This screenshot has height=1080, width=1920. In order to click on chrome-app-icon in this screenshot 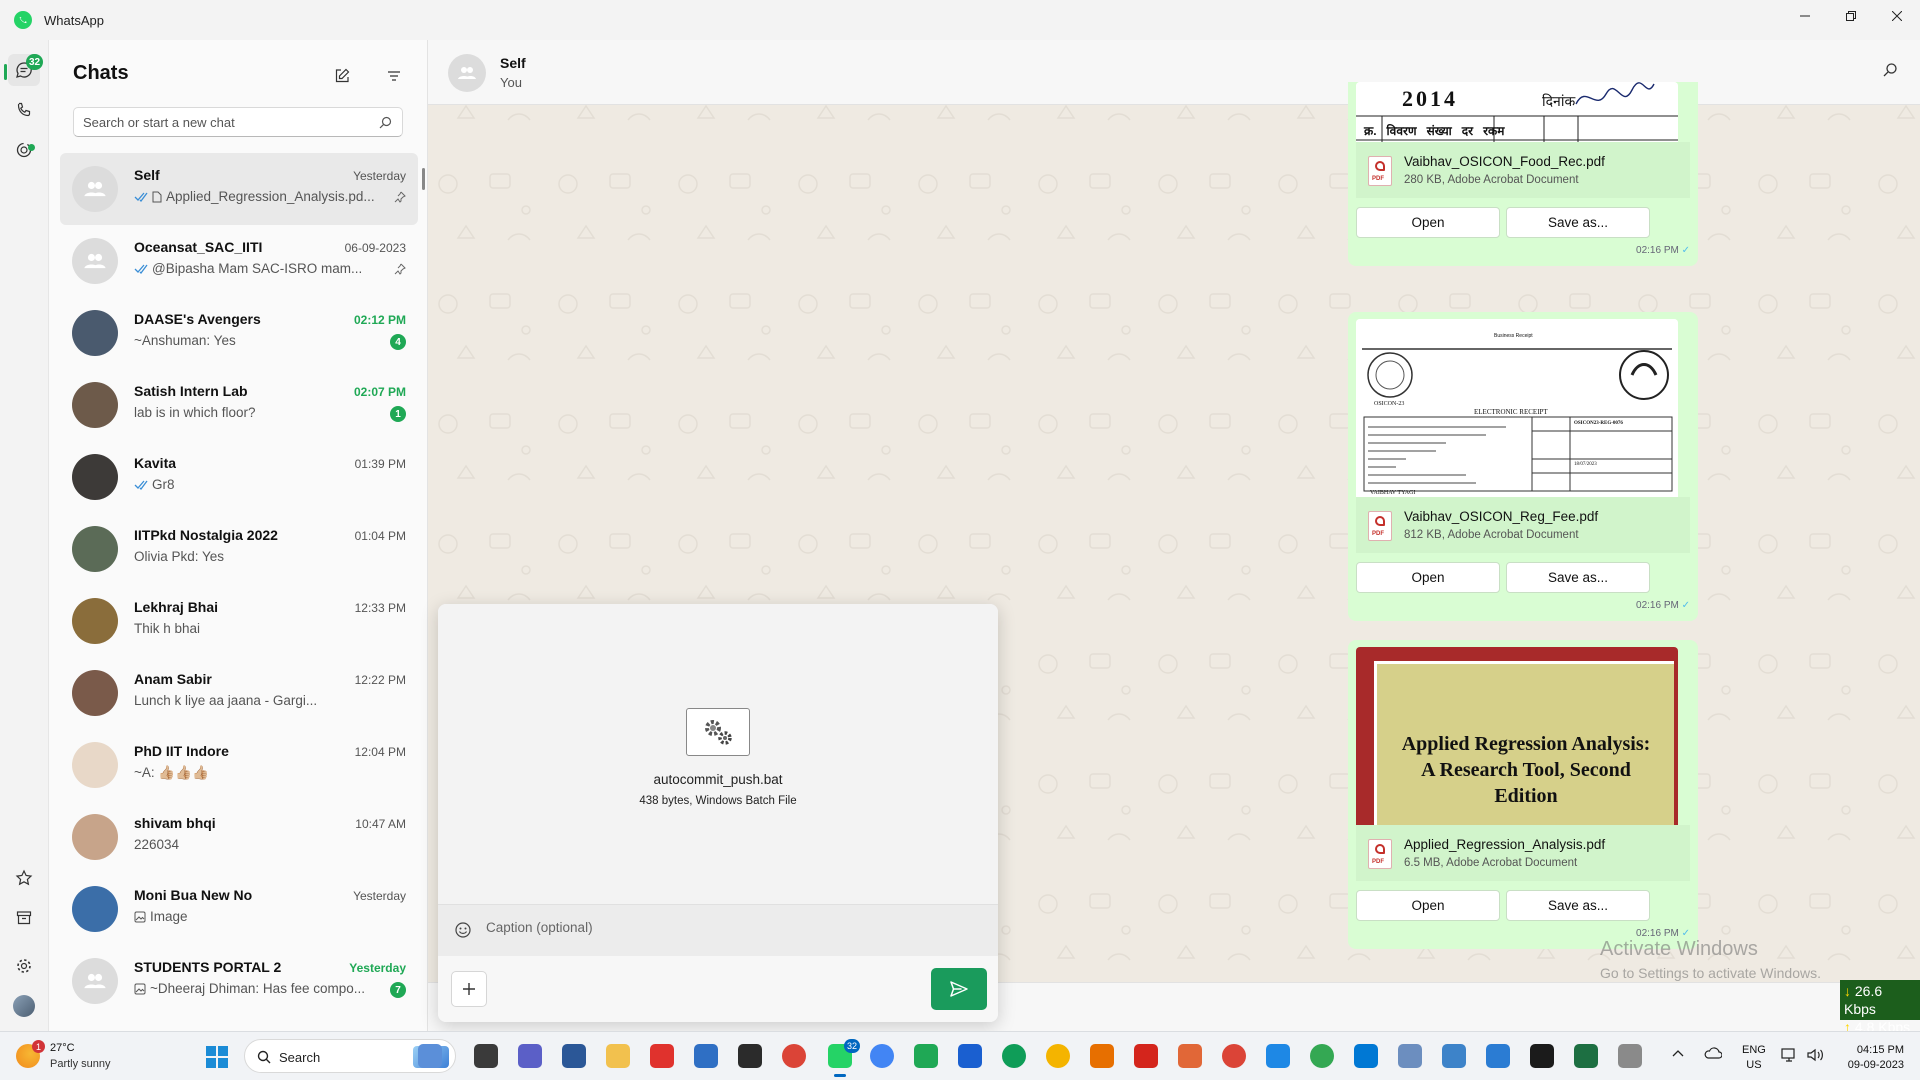, I will do `click(794, 1056)`.